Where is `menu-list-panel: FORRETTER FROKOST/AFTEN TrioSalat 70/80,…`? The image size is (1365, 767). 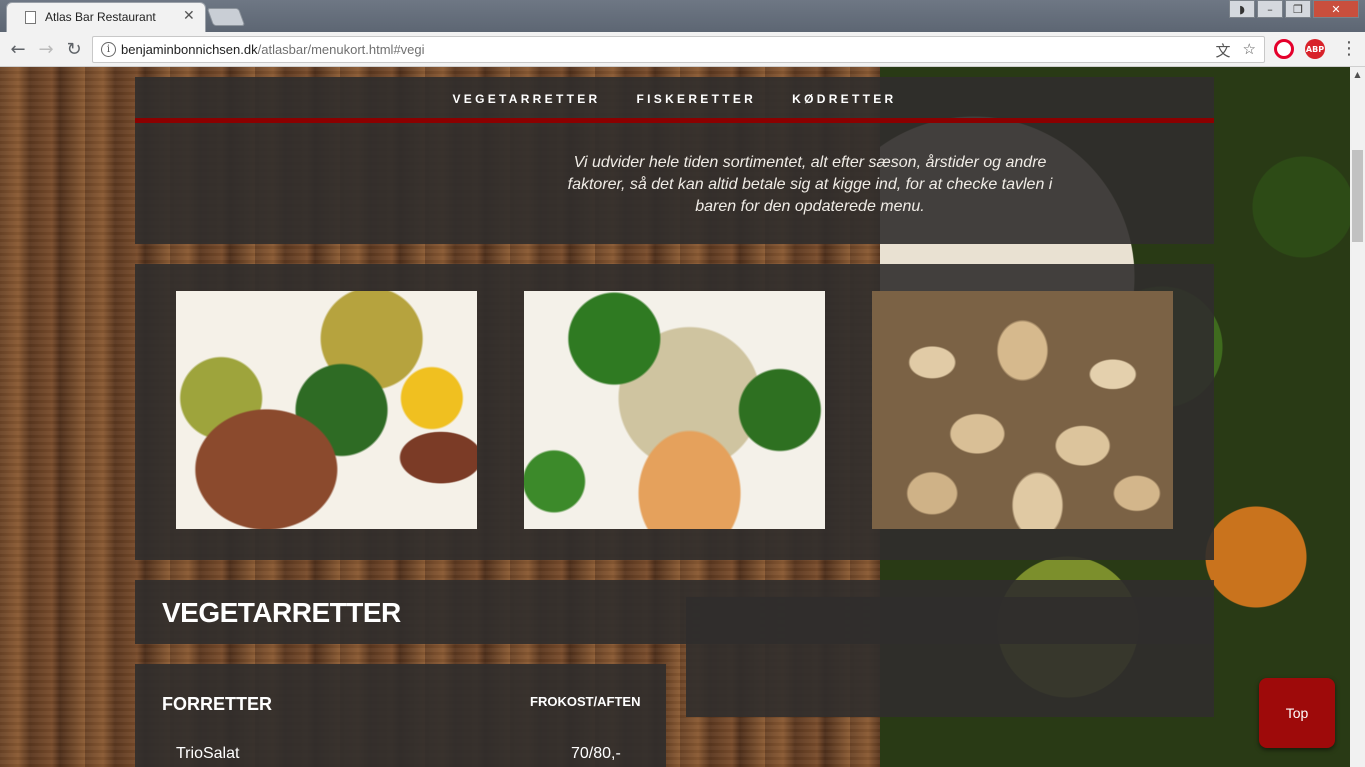 menu-list-panel: FORRETTER FROKOST/AFTEN TrioSalat 70/80,… is located at coordinates (400, 715).